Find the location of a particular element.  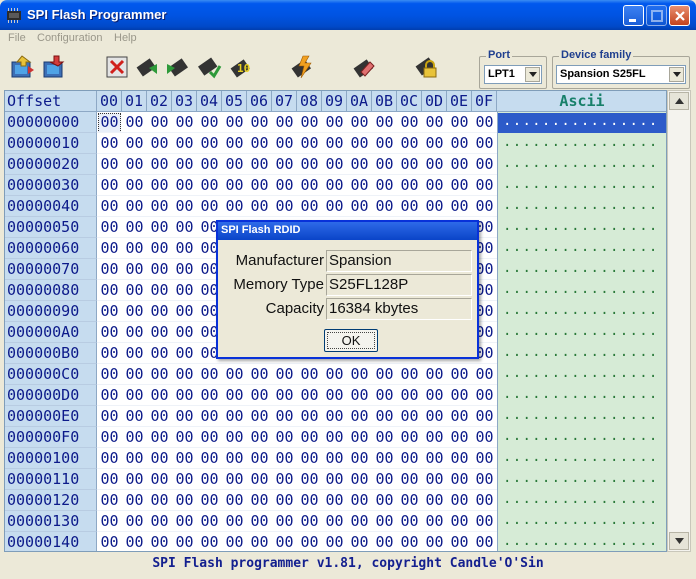

menu-file: File is located at coordinates (17, 38).